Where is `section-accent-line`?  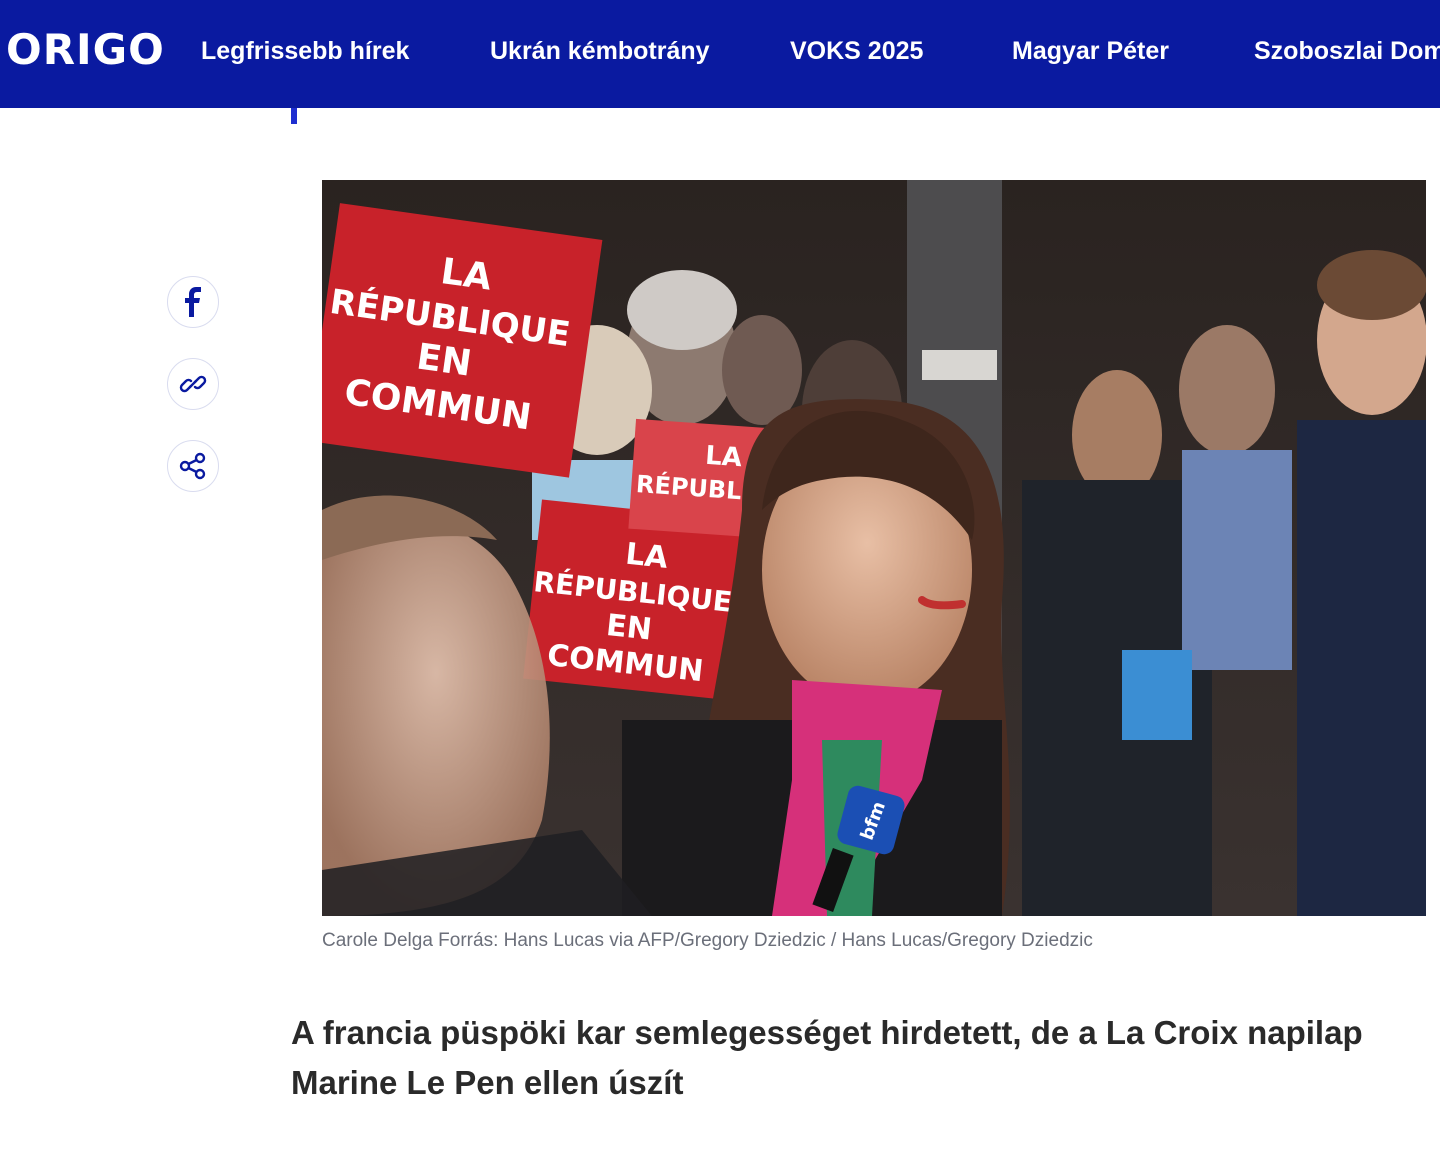
section-accent-line is located at coordinates (294, 116).